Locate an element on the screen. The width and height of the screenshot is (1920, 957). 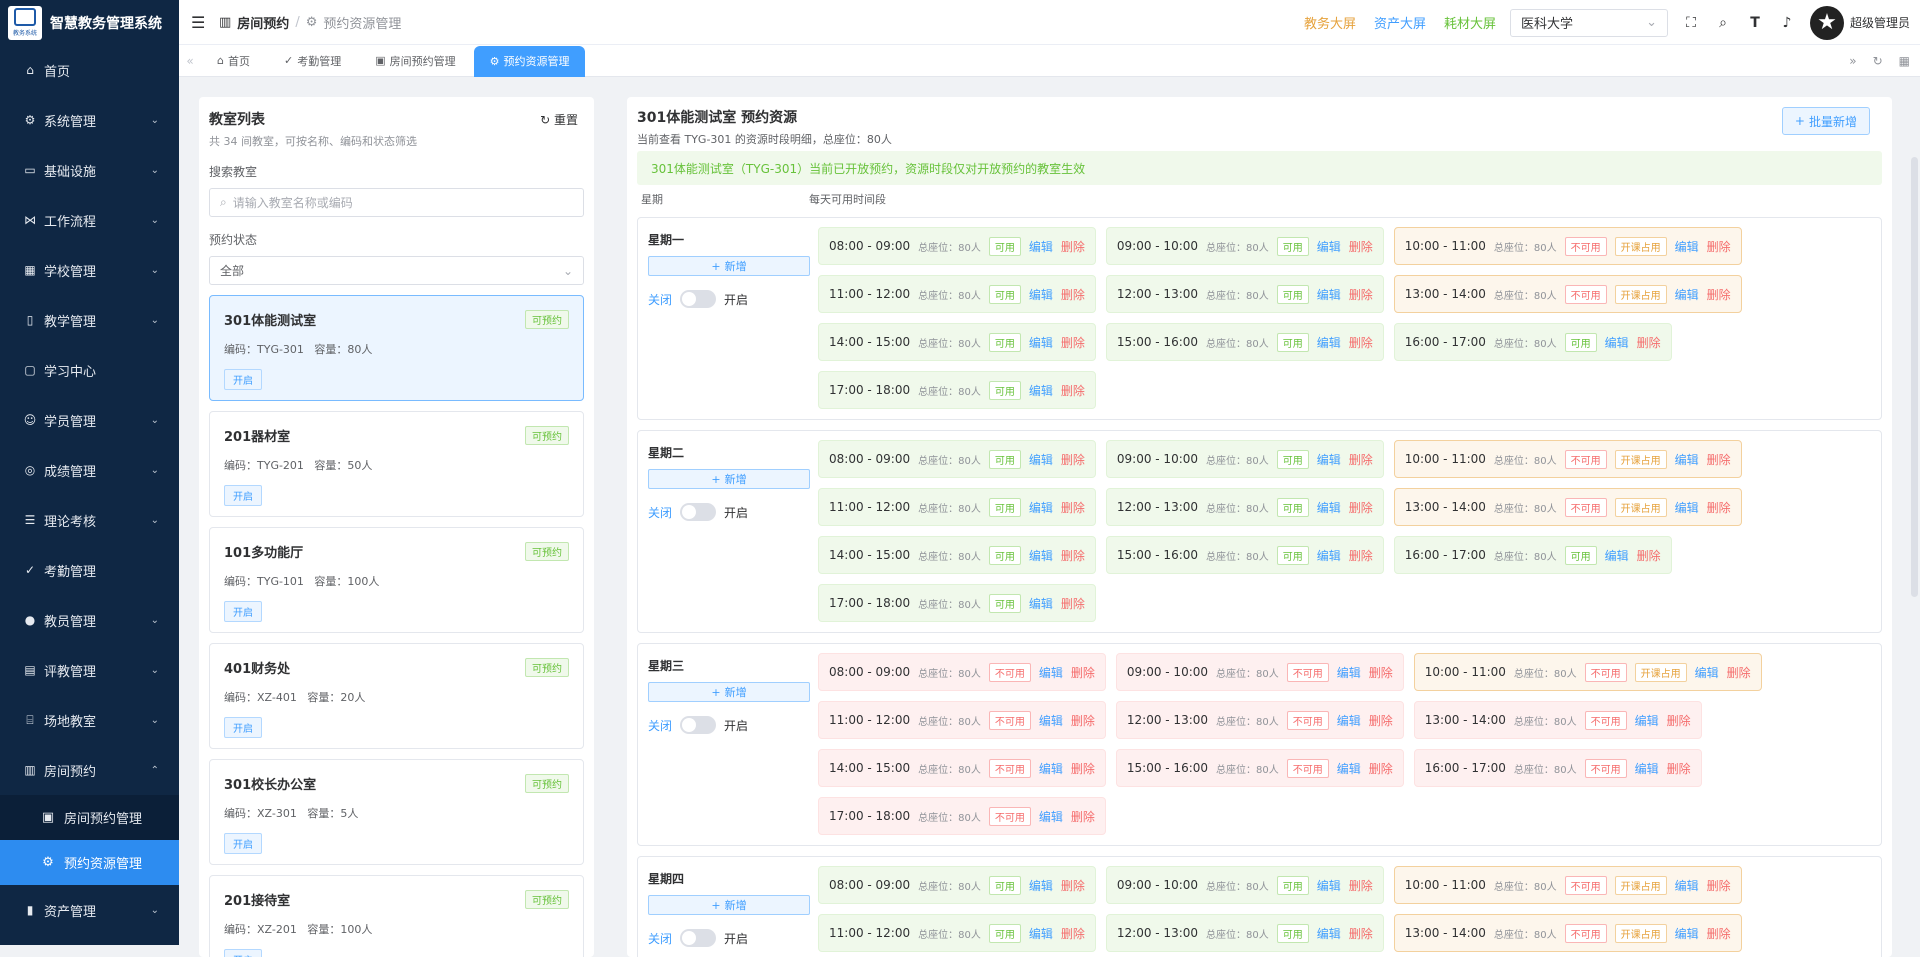
tab-0: ⌂ 首页 is located at coordinates (233, 61).